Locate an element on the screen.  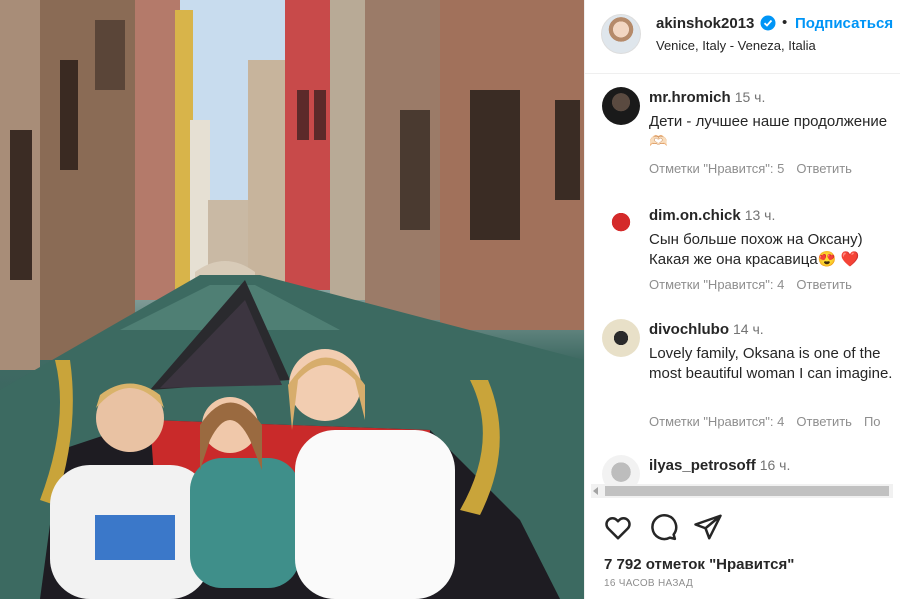
author-avatar is located at coordinates (621, 34).